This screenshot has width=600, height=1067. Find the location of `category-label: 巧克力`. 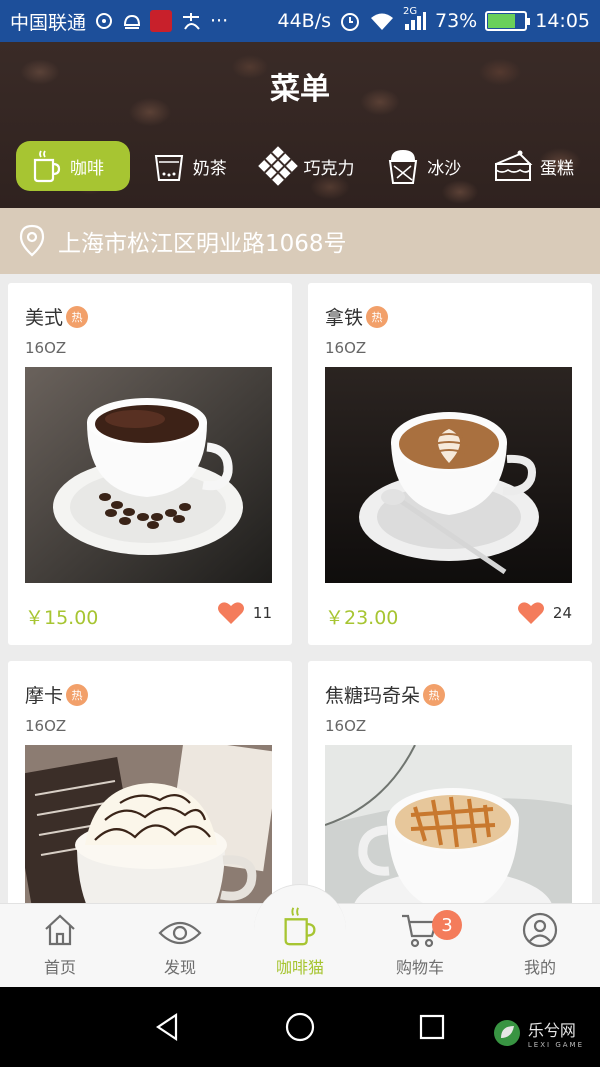

category-label: 巧克力 is located at coordinates (329, 168).